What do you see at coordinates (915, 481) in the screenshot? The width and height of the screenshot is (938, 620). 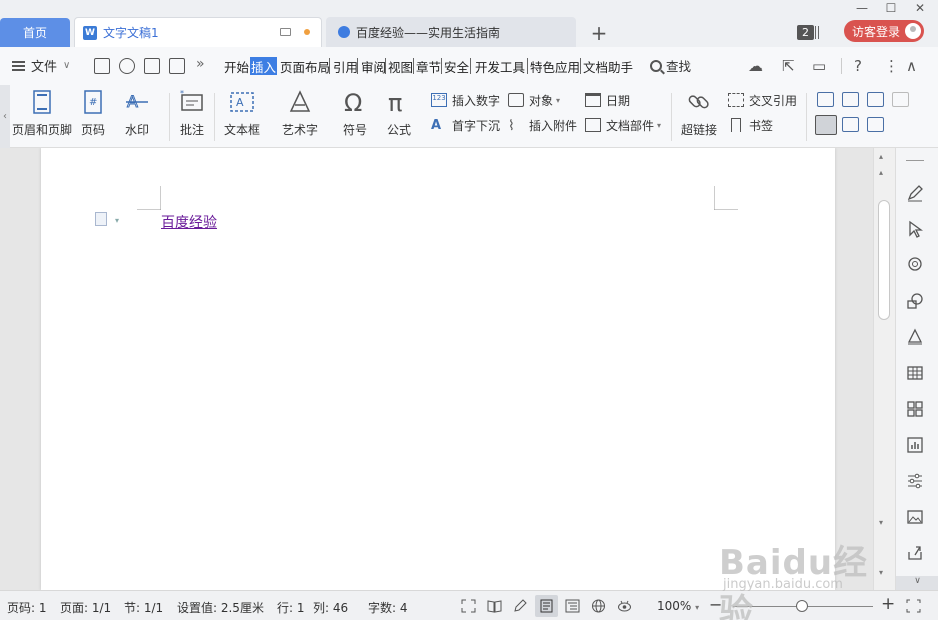 I see `settings-sliders-icon` at bounding box center [915, 481].